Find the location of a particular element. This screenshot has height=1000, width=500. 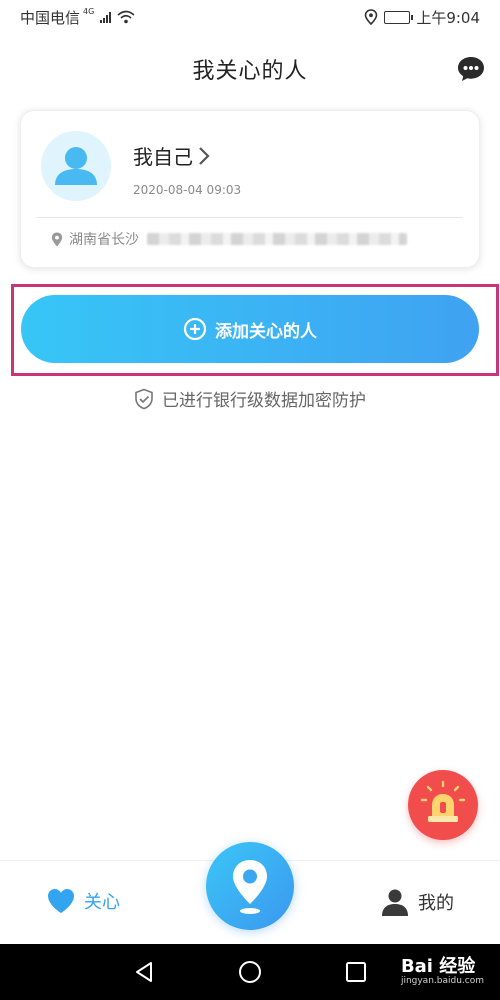

map-location-button is located at coordinates (250, 886).